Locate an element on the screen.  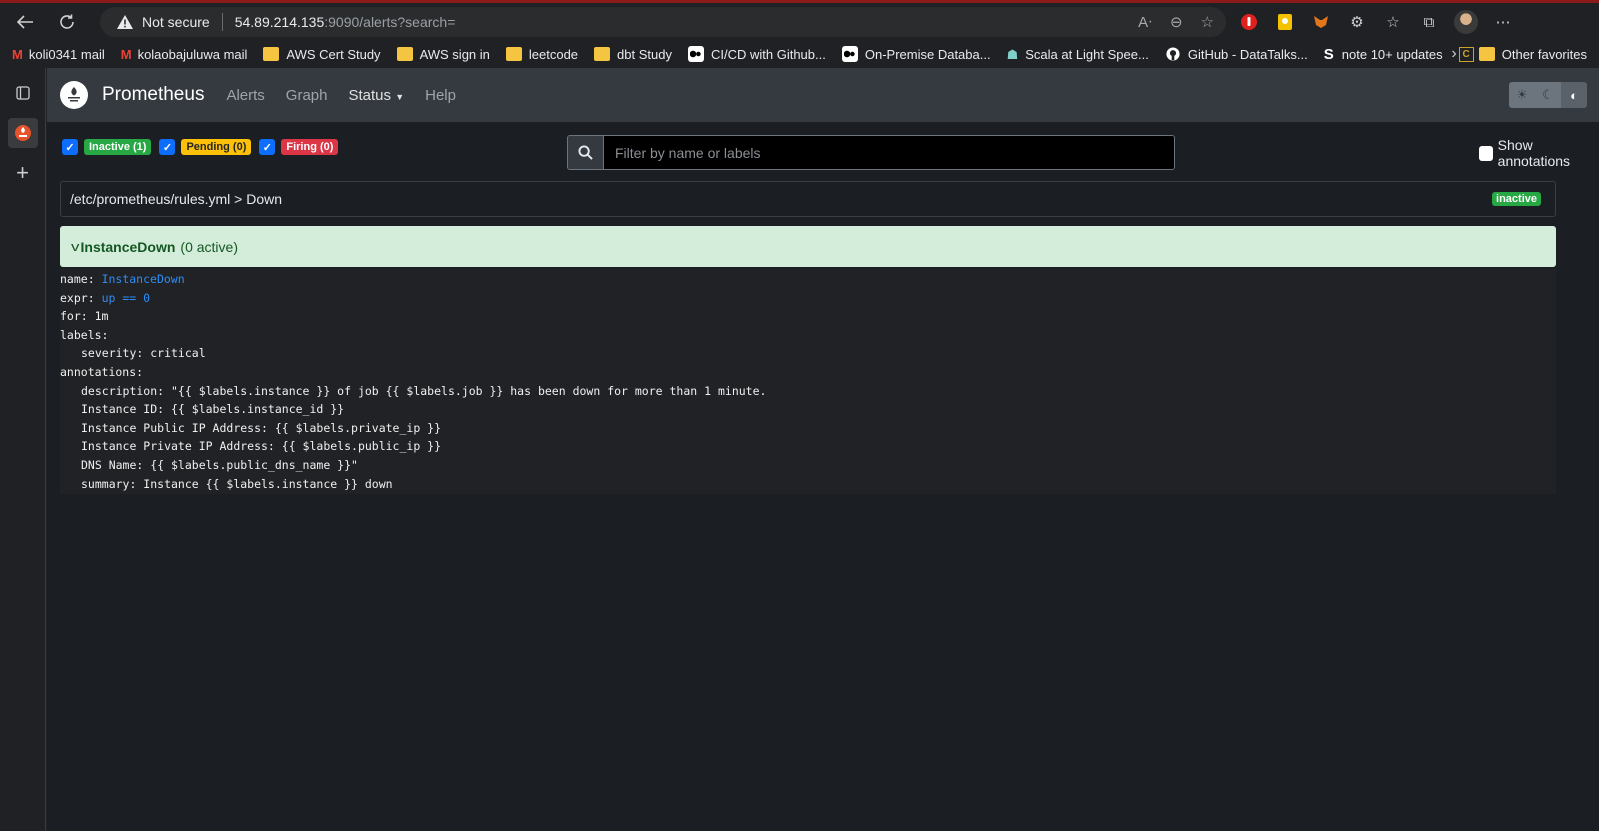
contrast-icon: ◐ is located at coordinates (1574, 95).